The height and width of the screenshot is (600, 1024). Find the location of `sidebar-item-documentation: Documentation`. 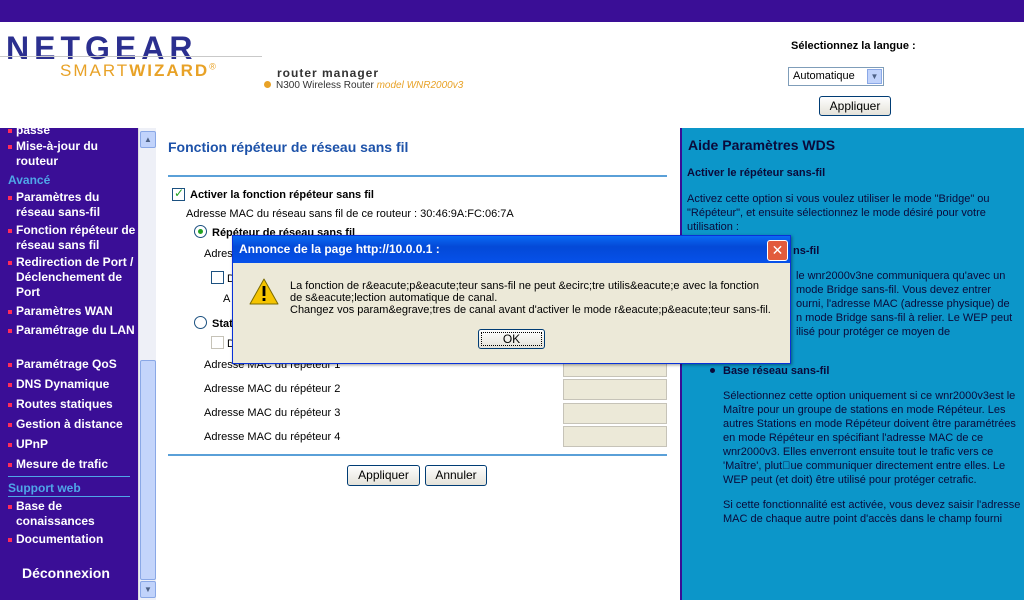

sidebar-item-documentation: Documentation is located at coordinates (72, 539).